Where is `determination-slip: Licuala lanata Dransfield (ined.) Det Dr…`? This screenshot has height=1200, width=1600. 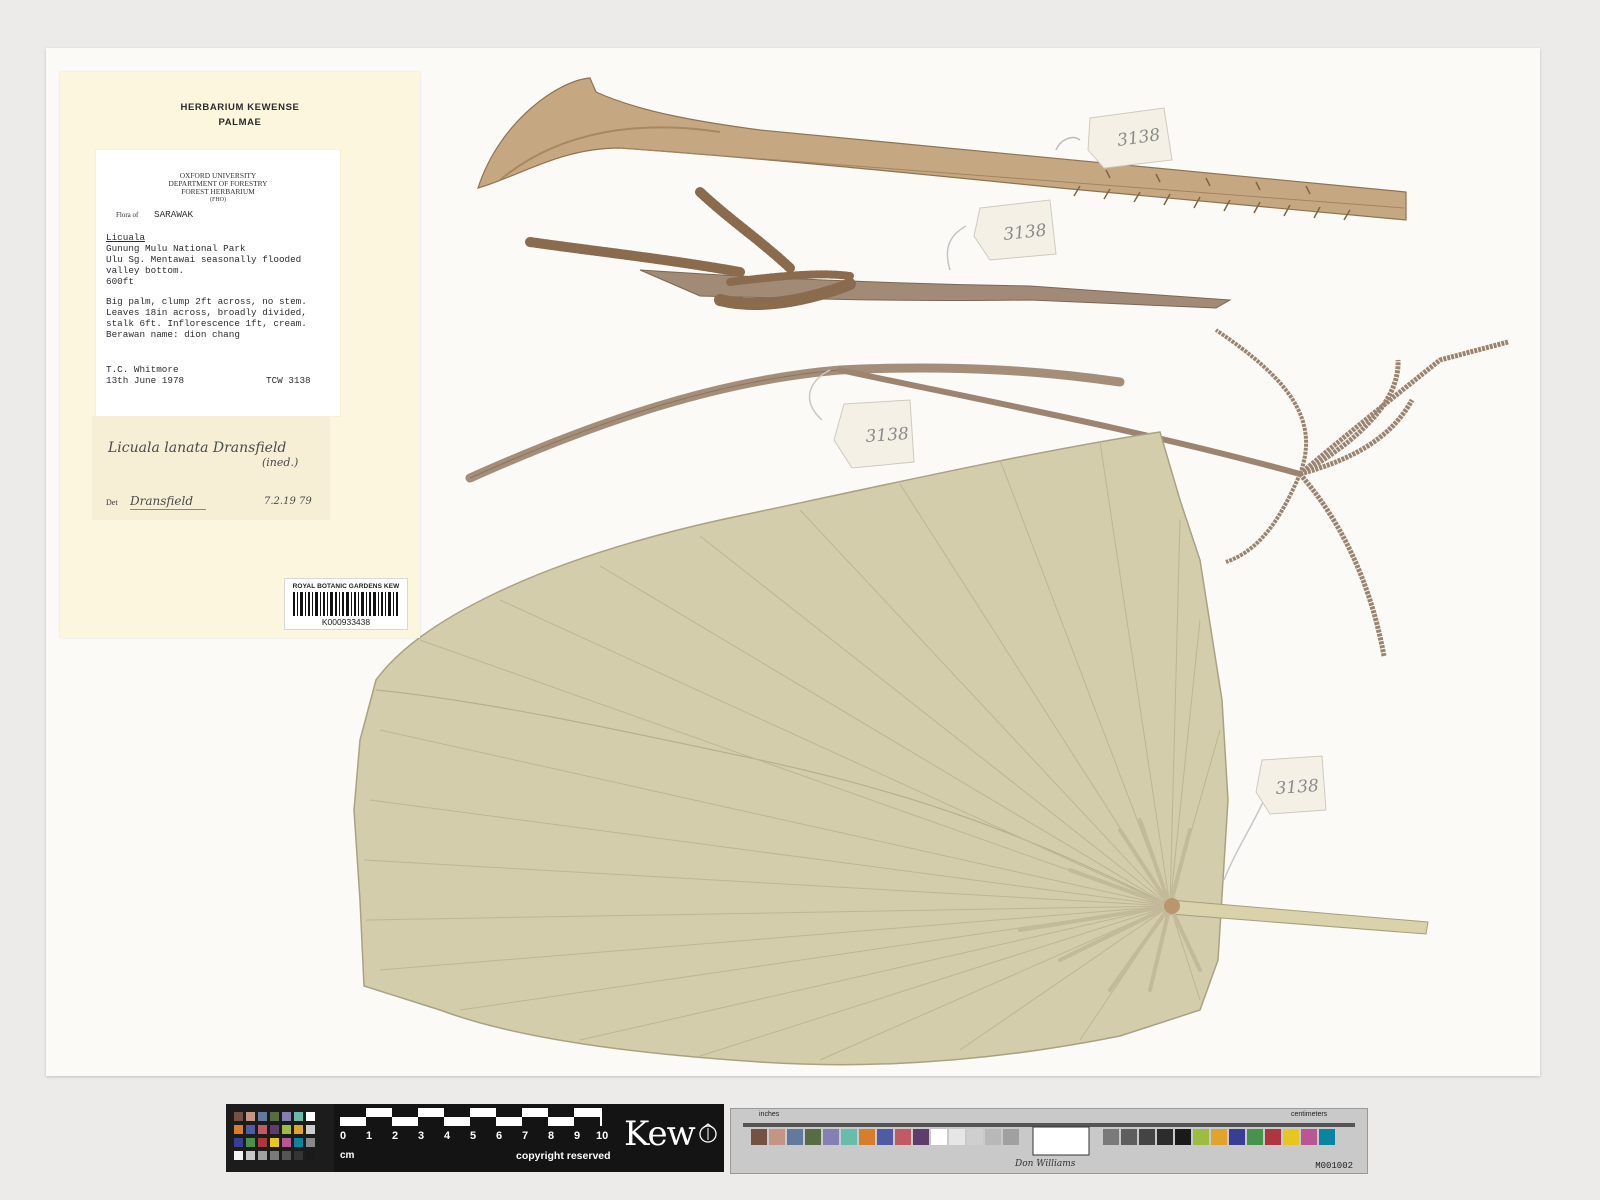
determination-slip: Licuala lanata Dransfield (ined.) Det Dr… is located at coordinates (211, 468).